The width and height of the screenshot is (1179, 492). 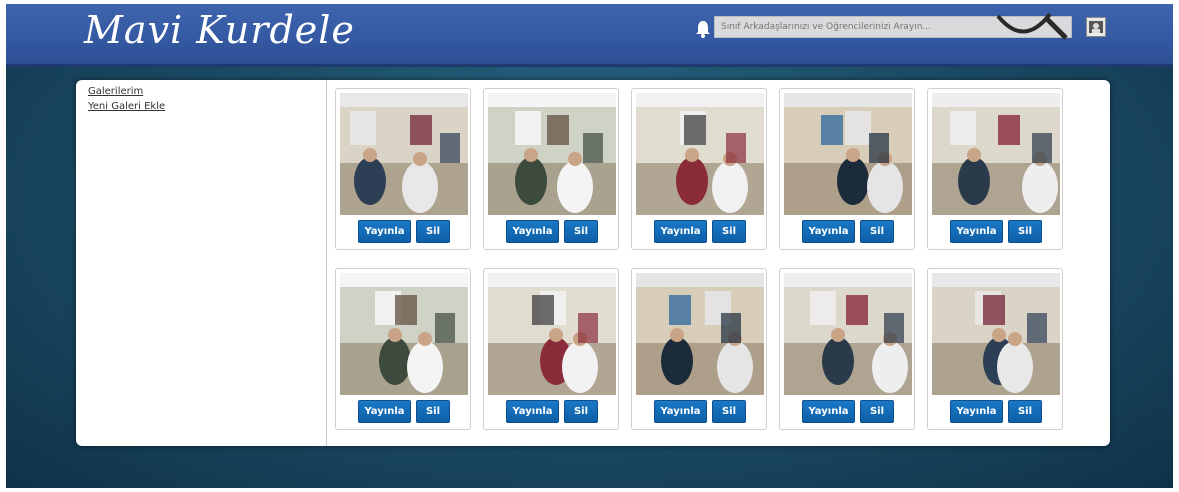 I want to click on sidebar-link-my-galleries: Galerilerim, so click(x=115, y=91).